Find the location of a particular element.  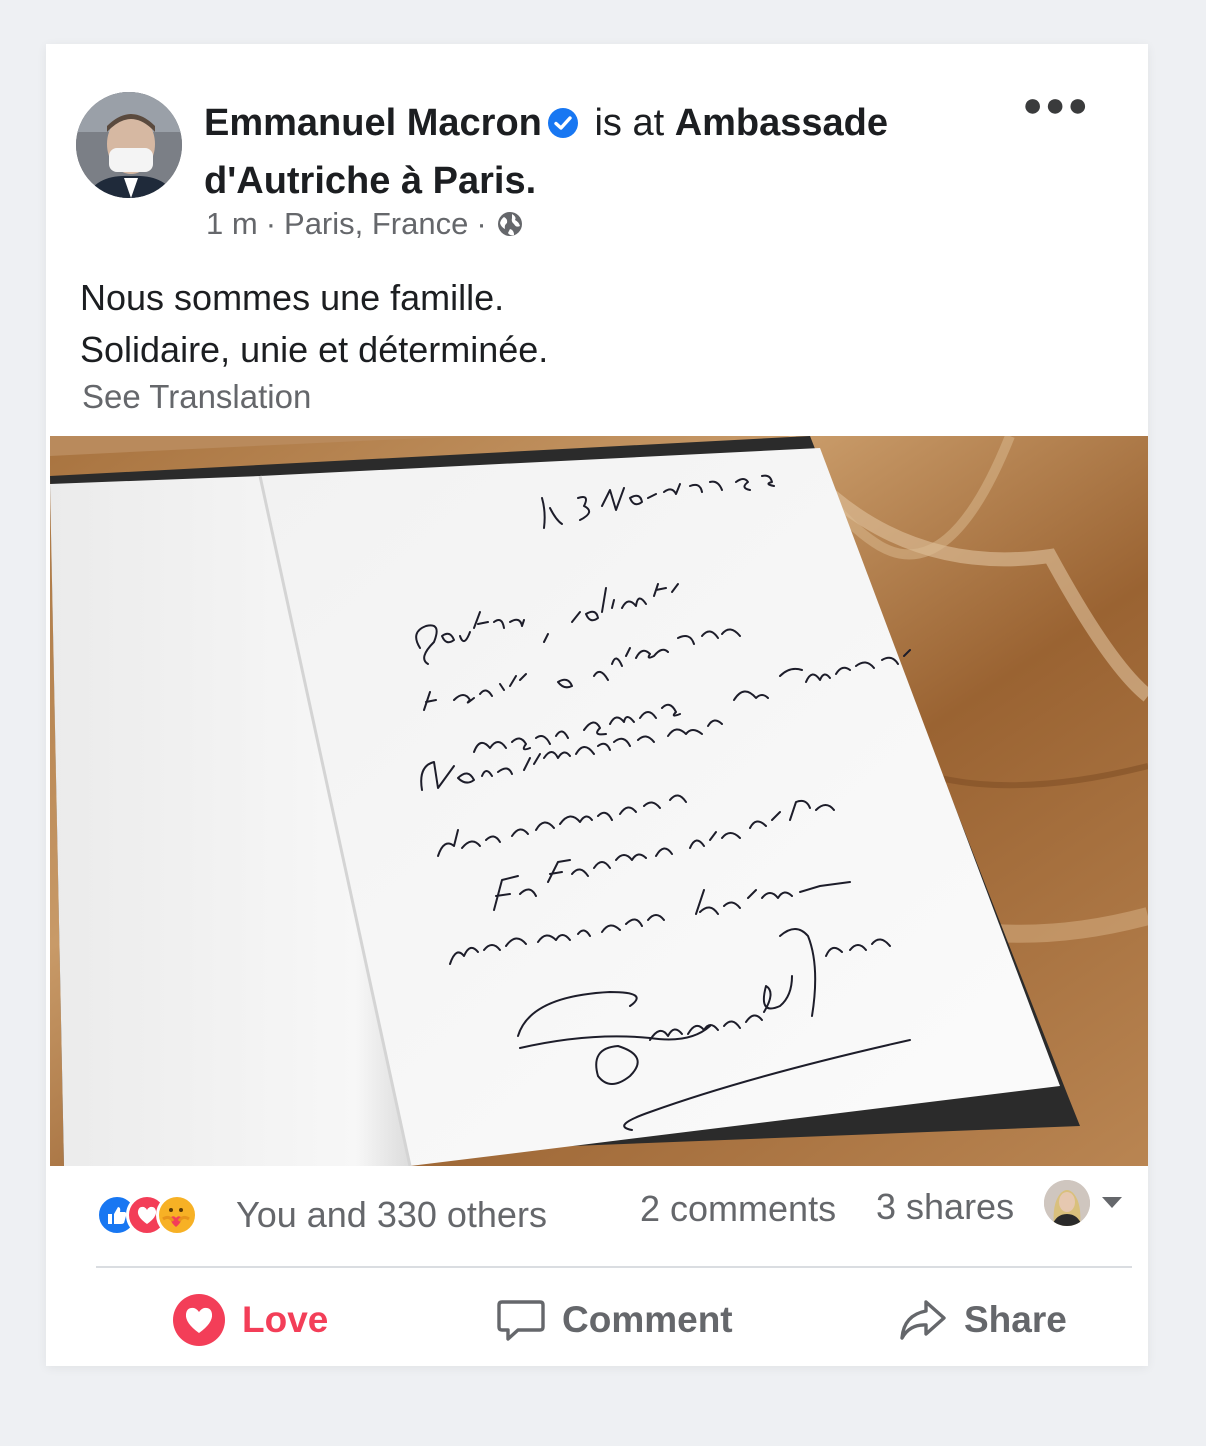

post-time: 1 m is located at coordinates (232, 224).